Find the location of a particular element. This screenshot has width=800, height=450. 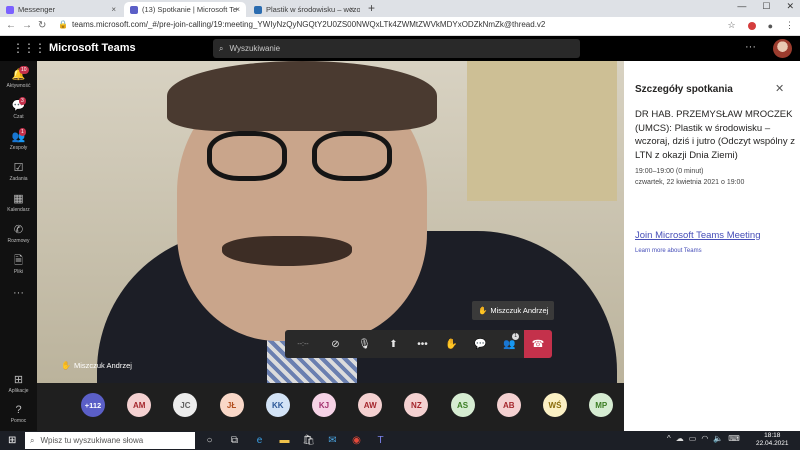

rail-item-teams: 👥 1 Zespoły is located at coordinates (18, 139).